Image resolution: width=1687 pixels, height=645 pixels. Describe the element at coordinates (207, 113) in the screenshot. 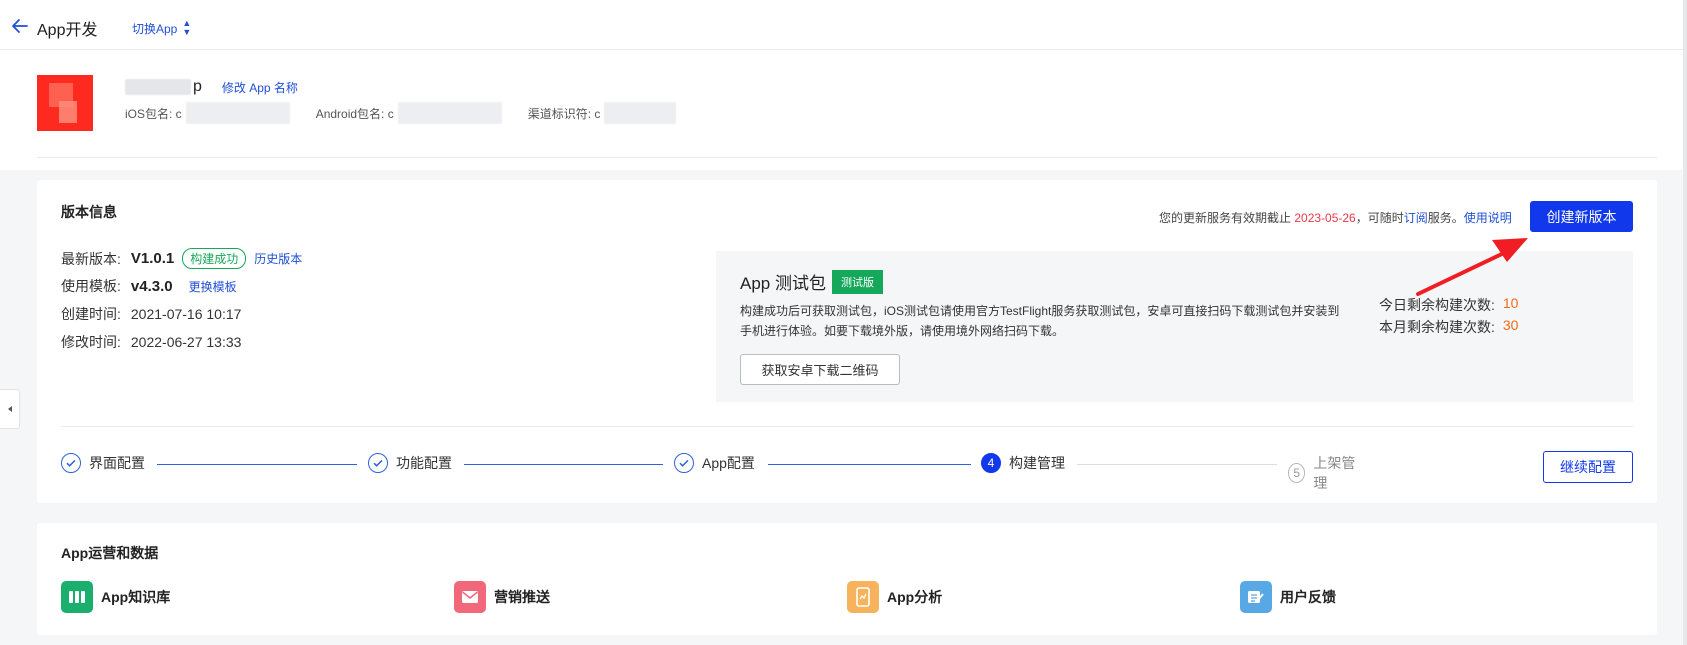

I see `ios-package: iOS包名: c` at that location.